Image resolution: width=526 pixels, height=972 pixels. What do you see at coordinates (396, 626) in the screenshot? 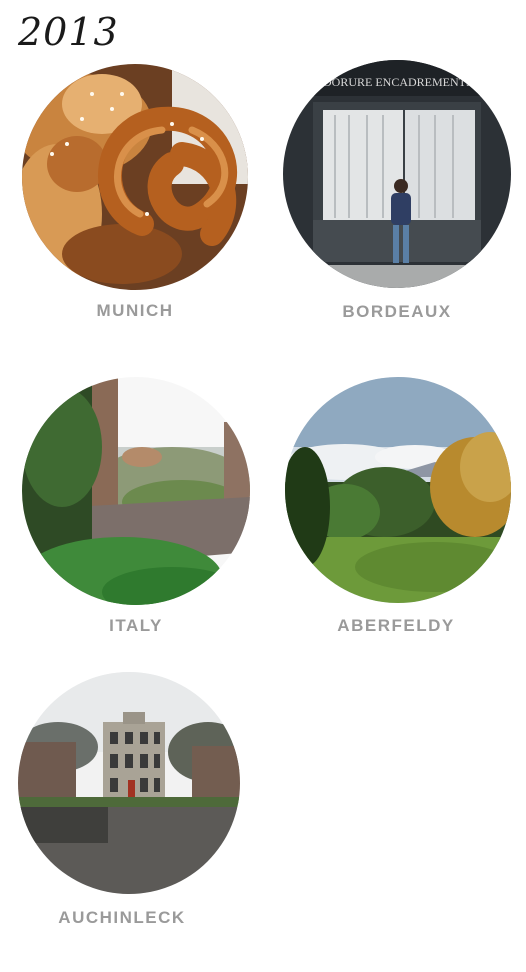
I see `aberfeldy-label: ABERFELDY` at bounding box center [396, 626].